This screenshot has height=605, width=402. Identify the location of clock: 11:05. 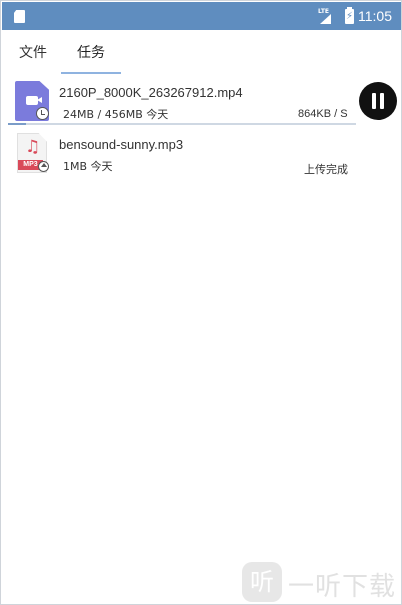
(375, 16).